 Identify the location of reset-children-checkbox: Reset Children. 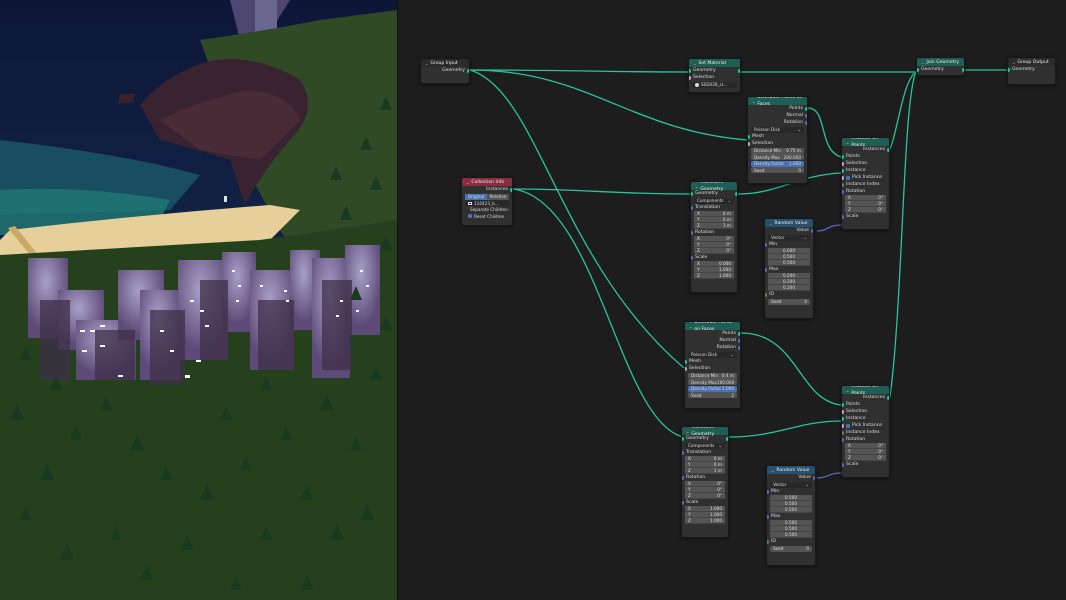
(487, 216).